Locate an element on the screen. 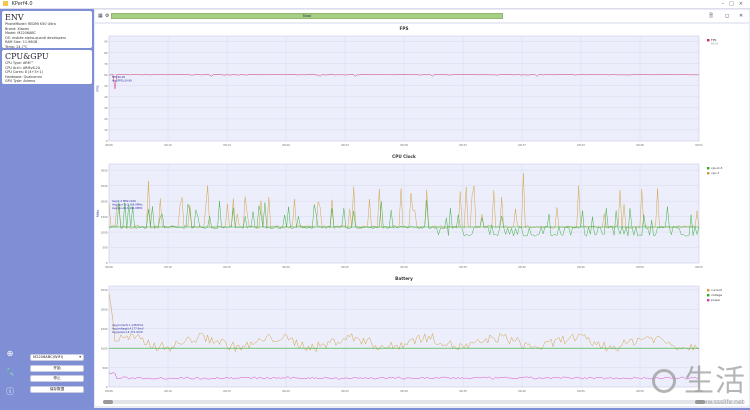 This screenshot has width=750, height=410. legend-label: power is located at coordinates (716, 300).